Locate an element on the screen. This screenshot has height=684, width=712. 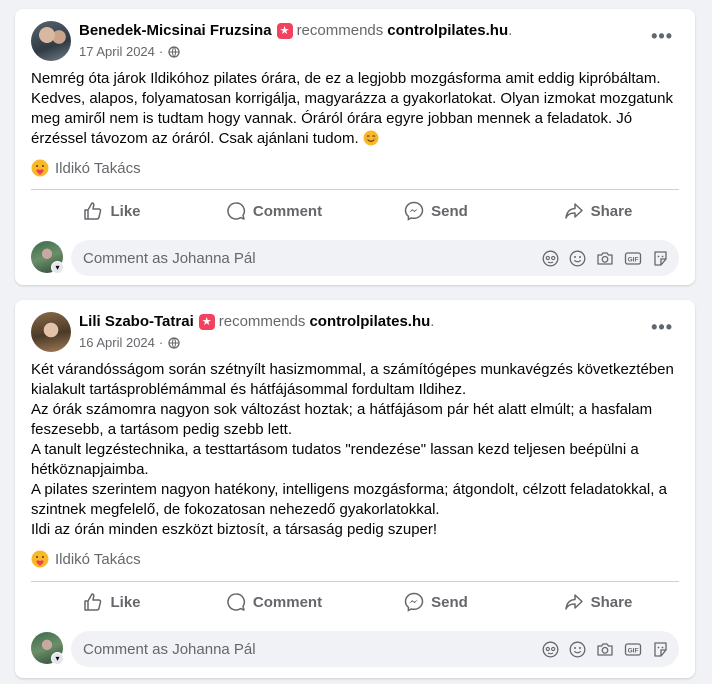
author-name: Lili Szabo-Tatrai is located at coordinates (136, 321).